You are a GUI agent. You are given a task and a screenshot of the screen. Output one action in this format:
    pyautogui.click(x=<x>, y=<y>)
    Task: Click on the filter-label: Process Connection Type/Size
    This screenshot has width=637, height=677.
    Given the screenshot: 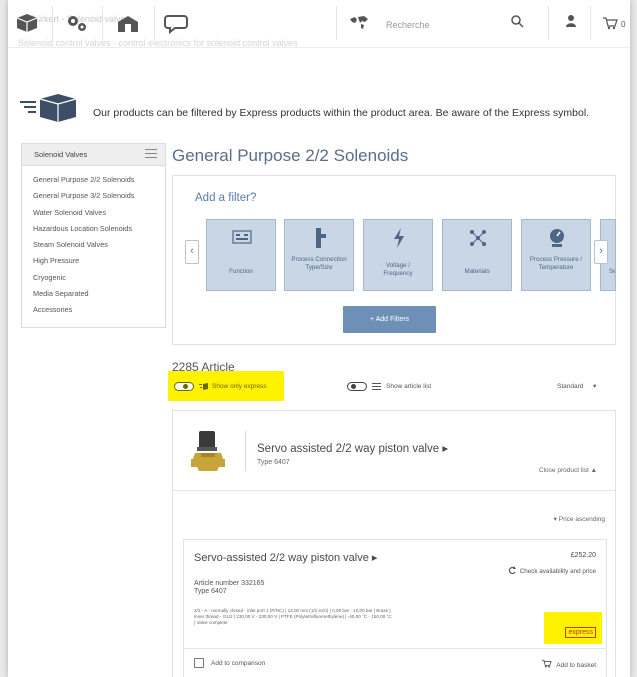 What is the action you would take?
    pyautogui.click(x=319, y=263)
    